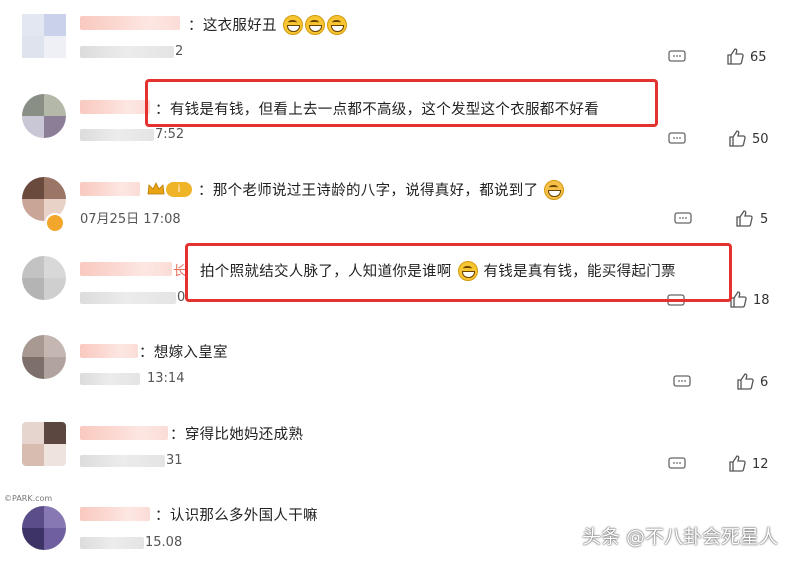  What do you see at coordinates (761, 300) in the screenshot?
I see `like-count: 18` at bounding box center [761, 300].